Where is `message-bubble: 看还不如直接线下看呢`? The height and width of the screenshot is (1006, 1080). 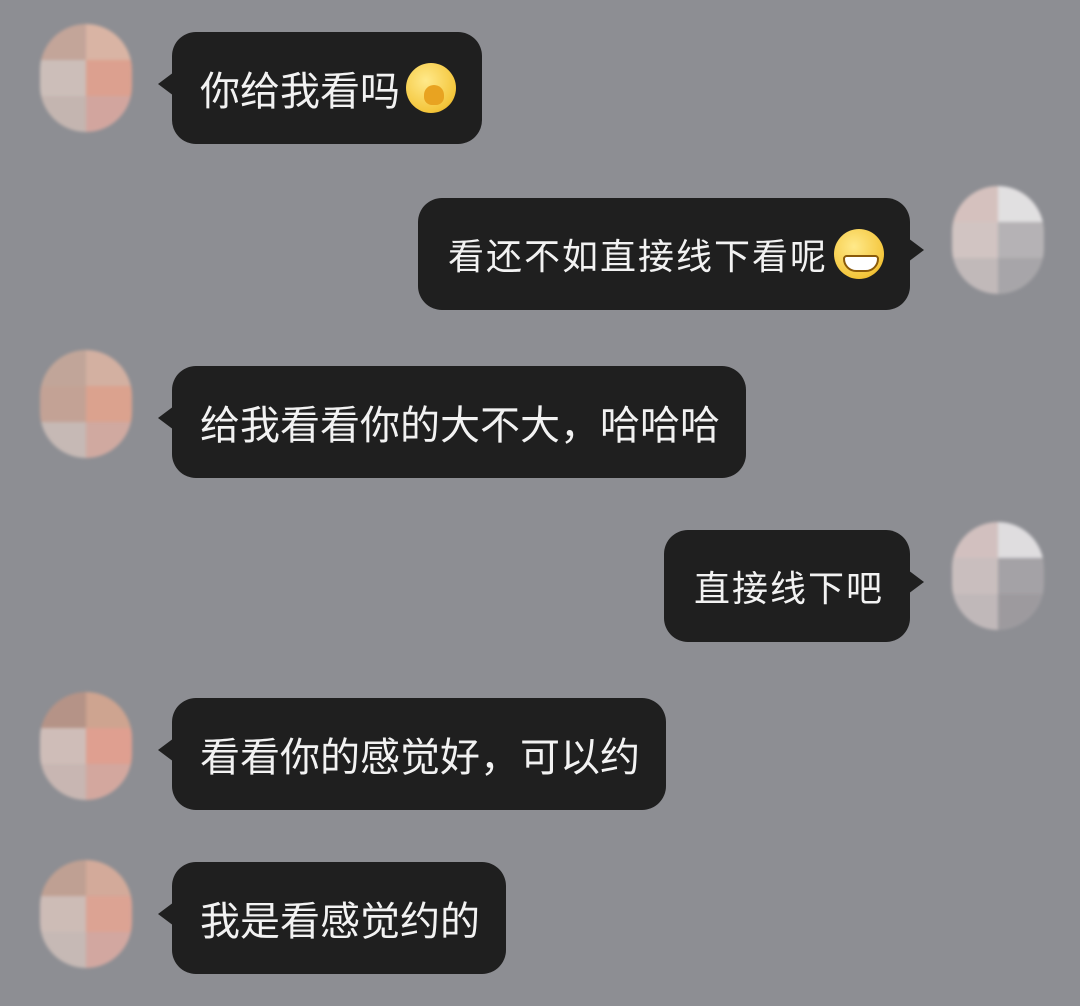 message-bubble: 看还不如直接线下看呢 is located at coordinates (670, 254).